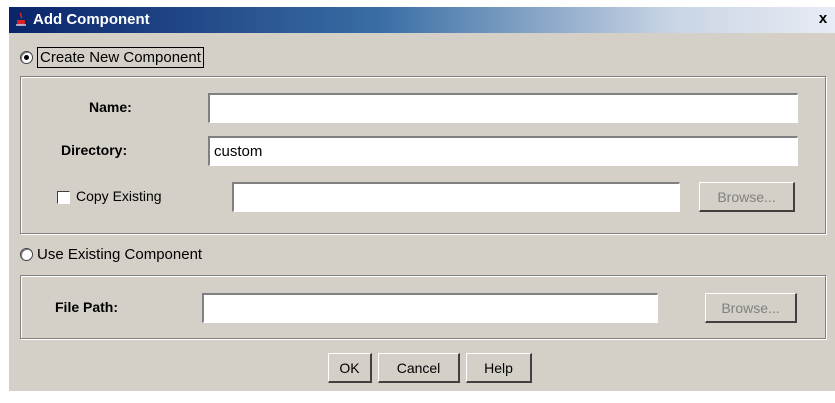 The width and height of the screenshot is (835, 403). Describe the element at coordinates (430, 308) in the screenshot. I see `file-path-input` at that location.